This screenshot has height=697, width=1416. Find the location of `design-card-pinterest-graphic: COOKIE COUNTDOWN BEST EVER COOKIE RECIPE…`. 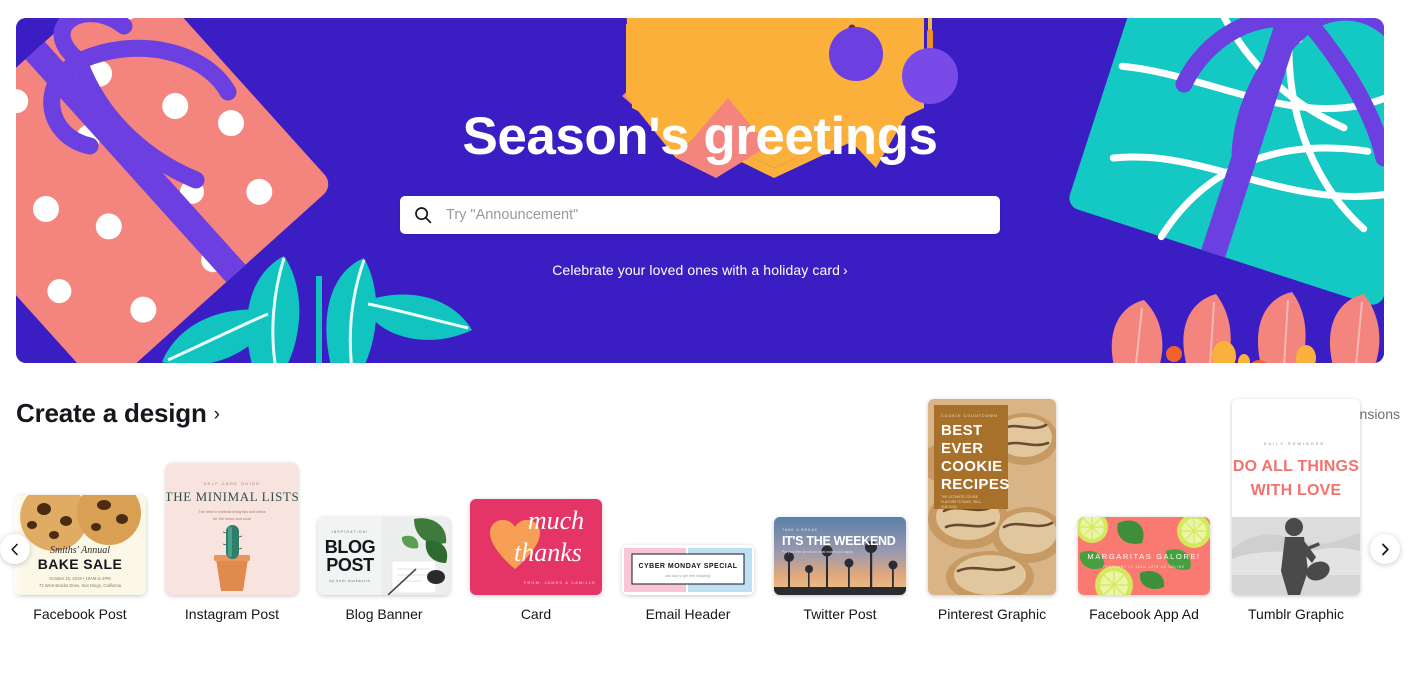

design-card-pinterest-graphic: COOKIE COUNTDOWN BEST EVER COOKIE RECIPE… is located at coordinates (992, 510).